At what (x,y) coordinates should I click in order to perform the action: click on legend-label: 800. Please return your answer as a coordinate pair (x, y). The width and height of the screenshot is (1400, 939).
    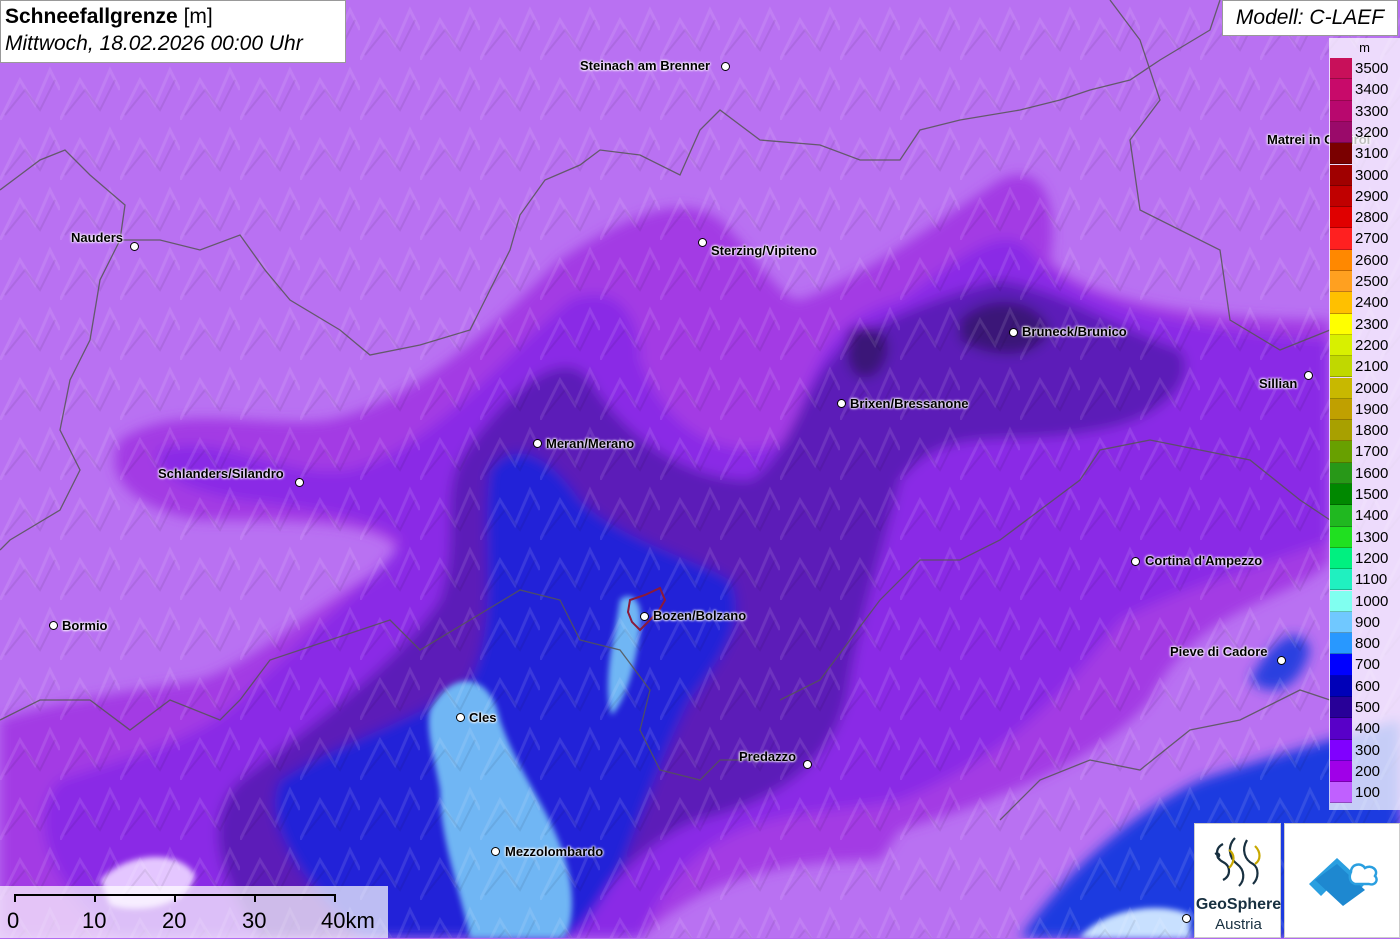
    Looking at the image, I should click on (1368, 644).